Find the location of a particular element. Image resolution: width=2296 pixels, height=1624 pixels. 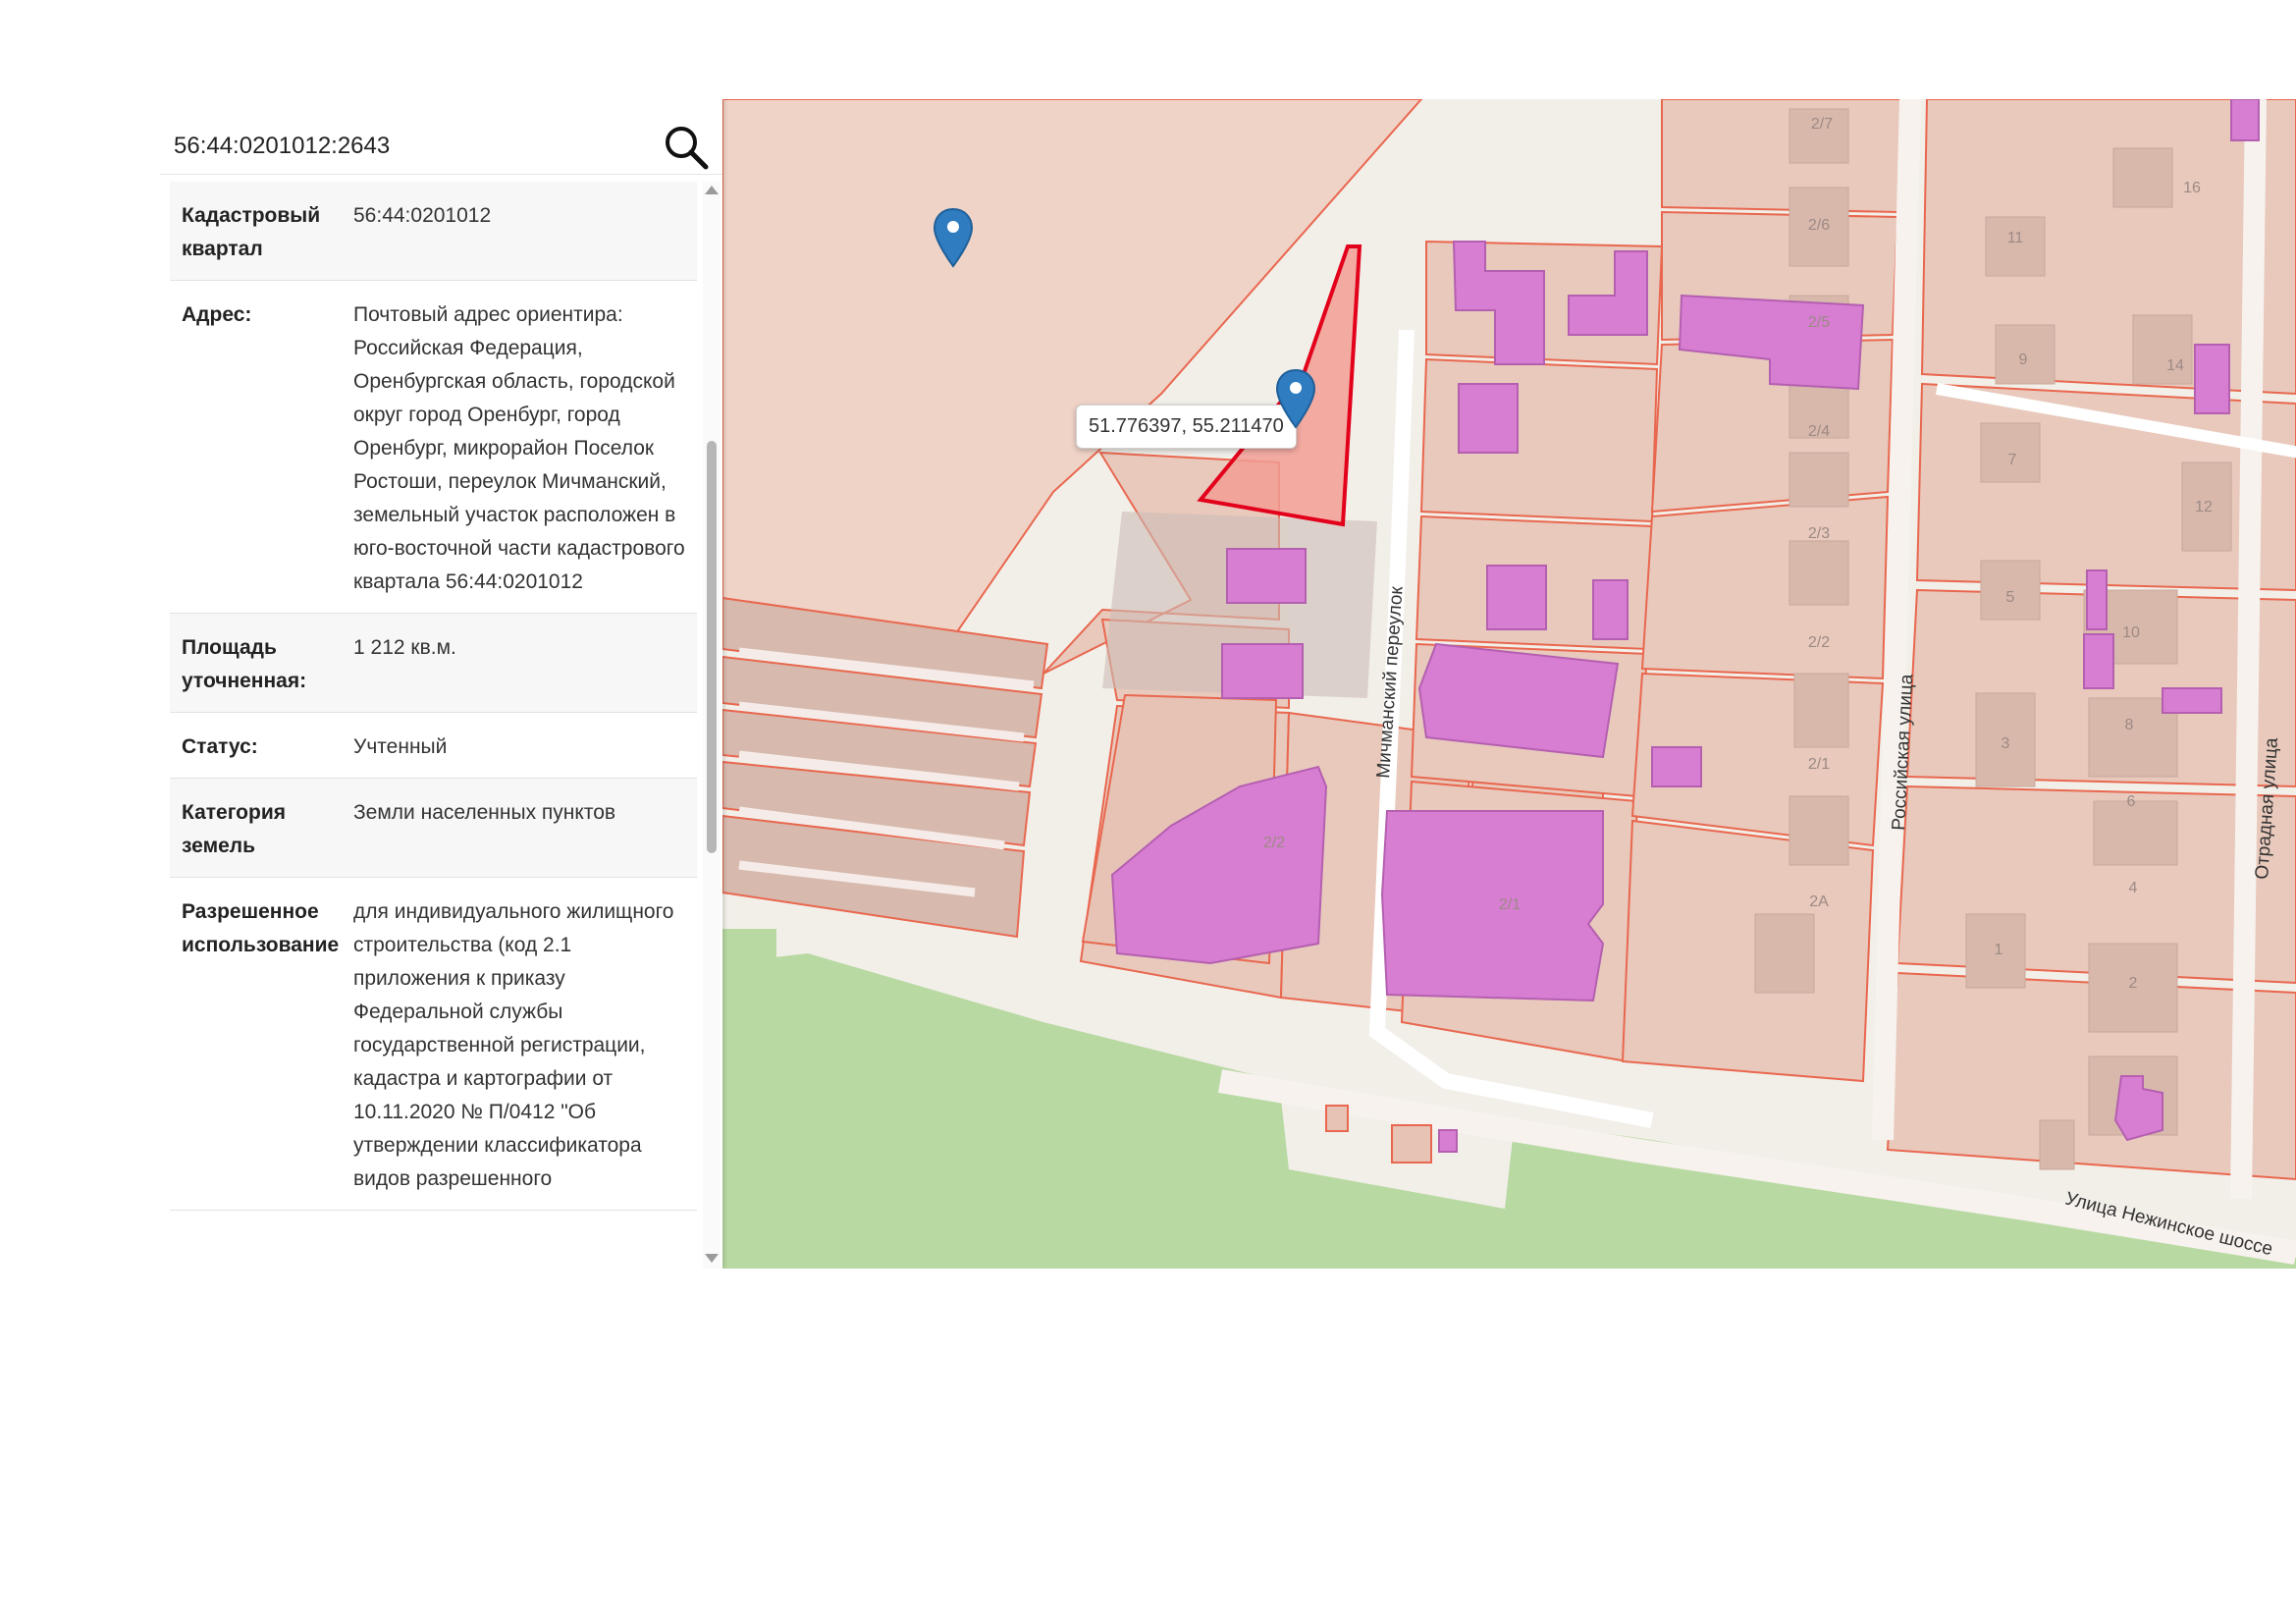

search-icon is located at coordinates (687, 148).